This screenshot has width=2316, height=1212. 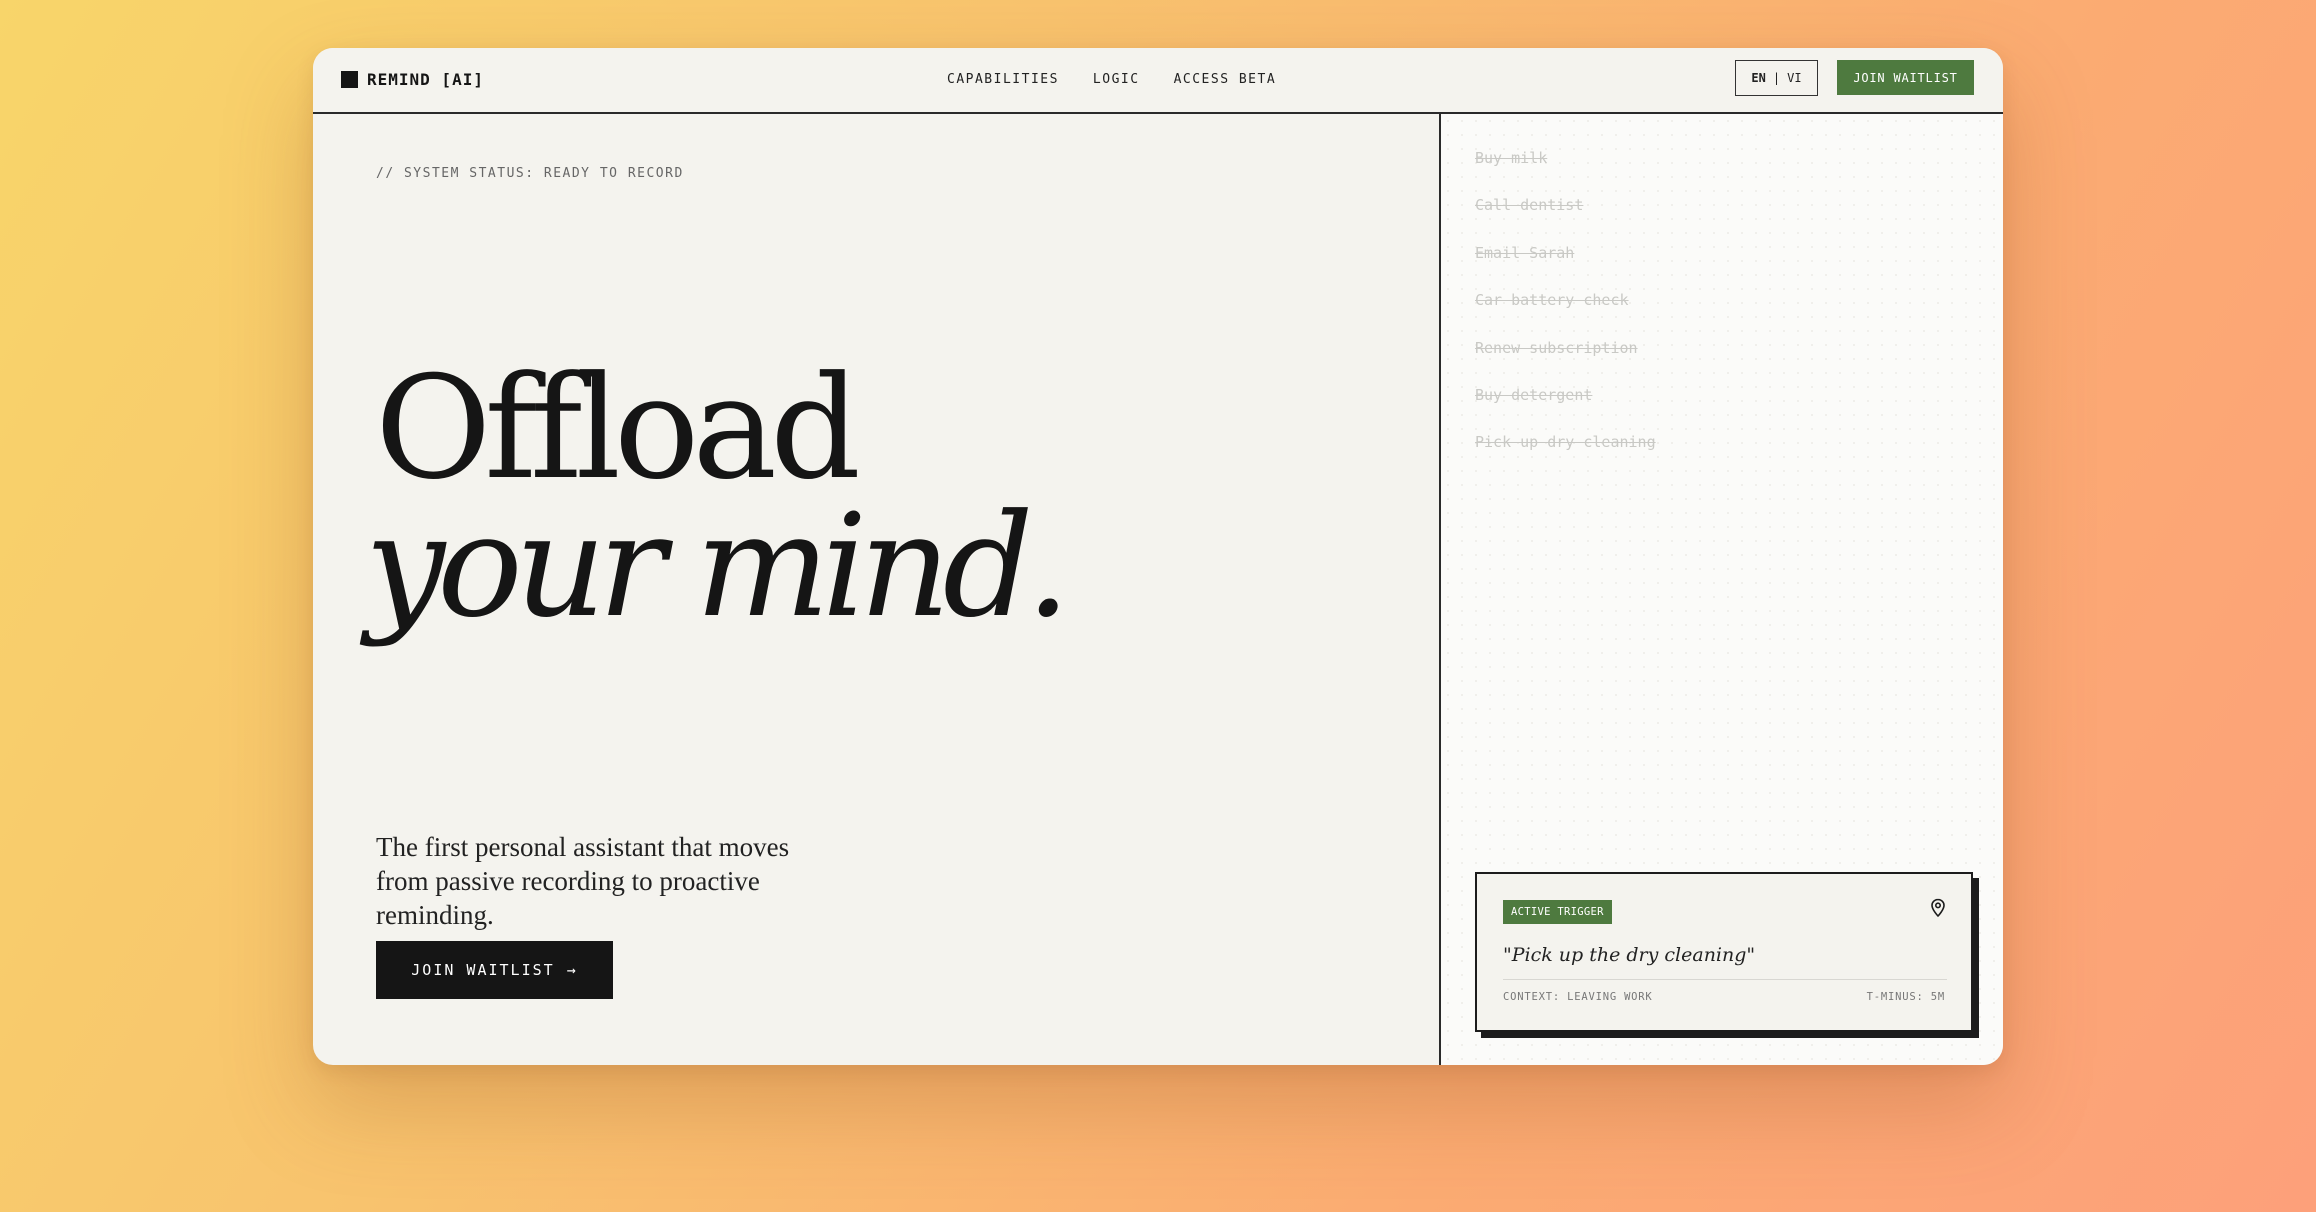 What do you see at coordinates (1552, 300) in the screenshot?
I see `task-item: Car battery check` at bounding box center [1552, 300].